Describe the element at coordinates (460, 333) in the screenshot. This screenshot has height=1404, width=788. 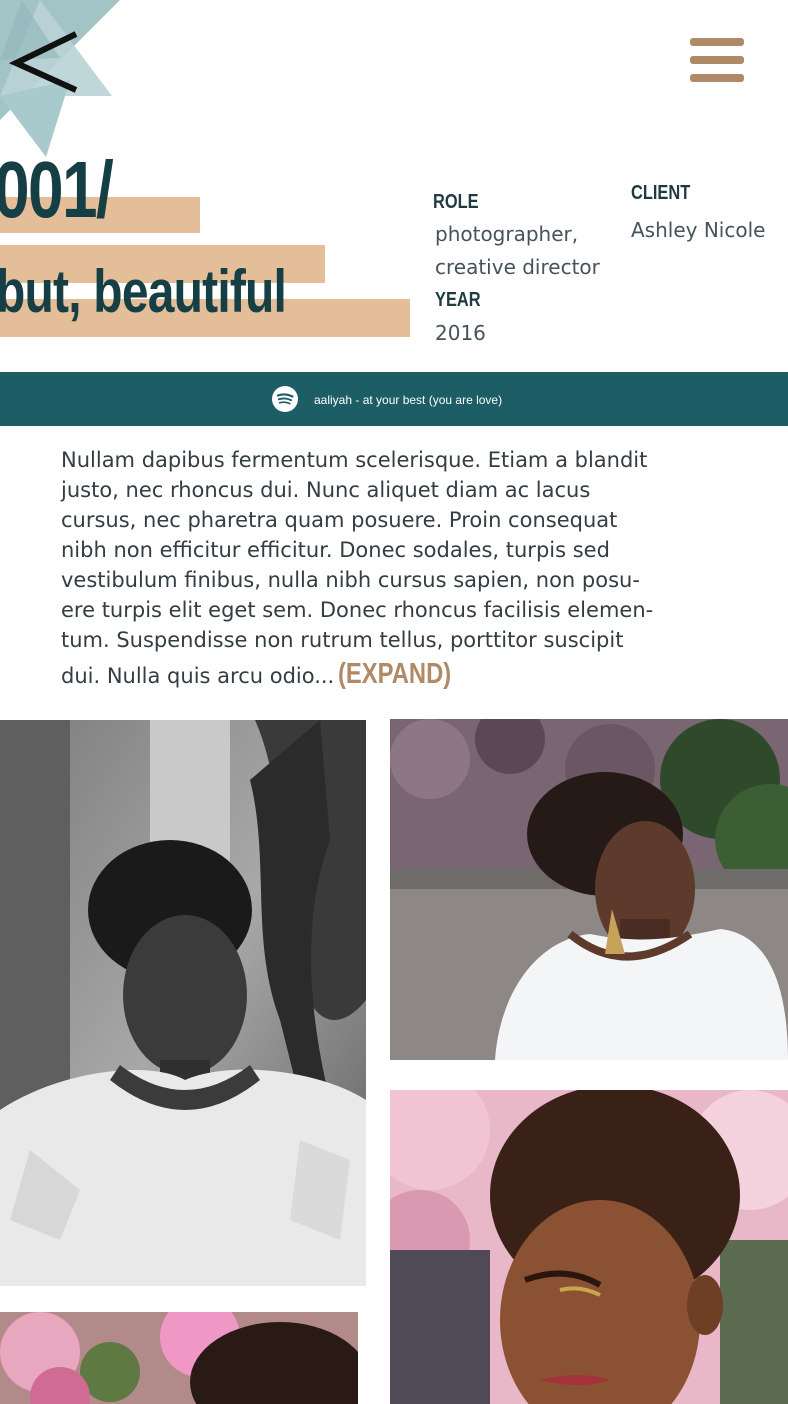
I see `year-value: 2016` at that location.